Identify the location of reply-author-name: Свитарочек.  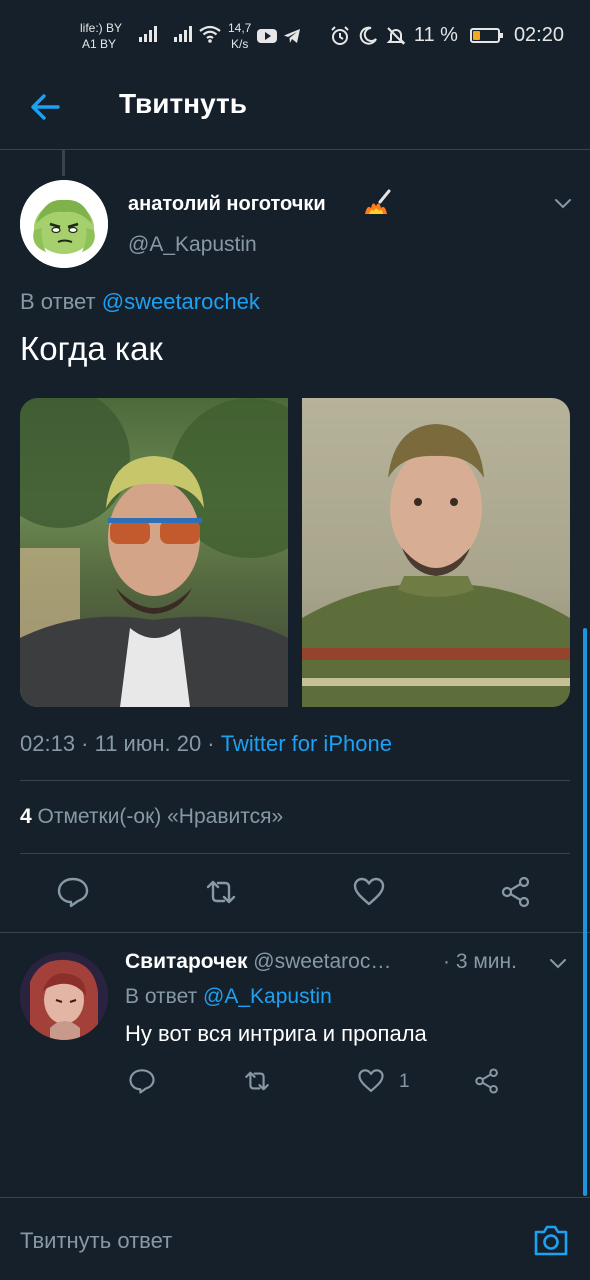
(186, 961).